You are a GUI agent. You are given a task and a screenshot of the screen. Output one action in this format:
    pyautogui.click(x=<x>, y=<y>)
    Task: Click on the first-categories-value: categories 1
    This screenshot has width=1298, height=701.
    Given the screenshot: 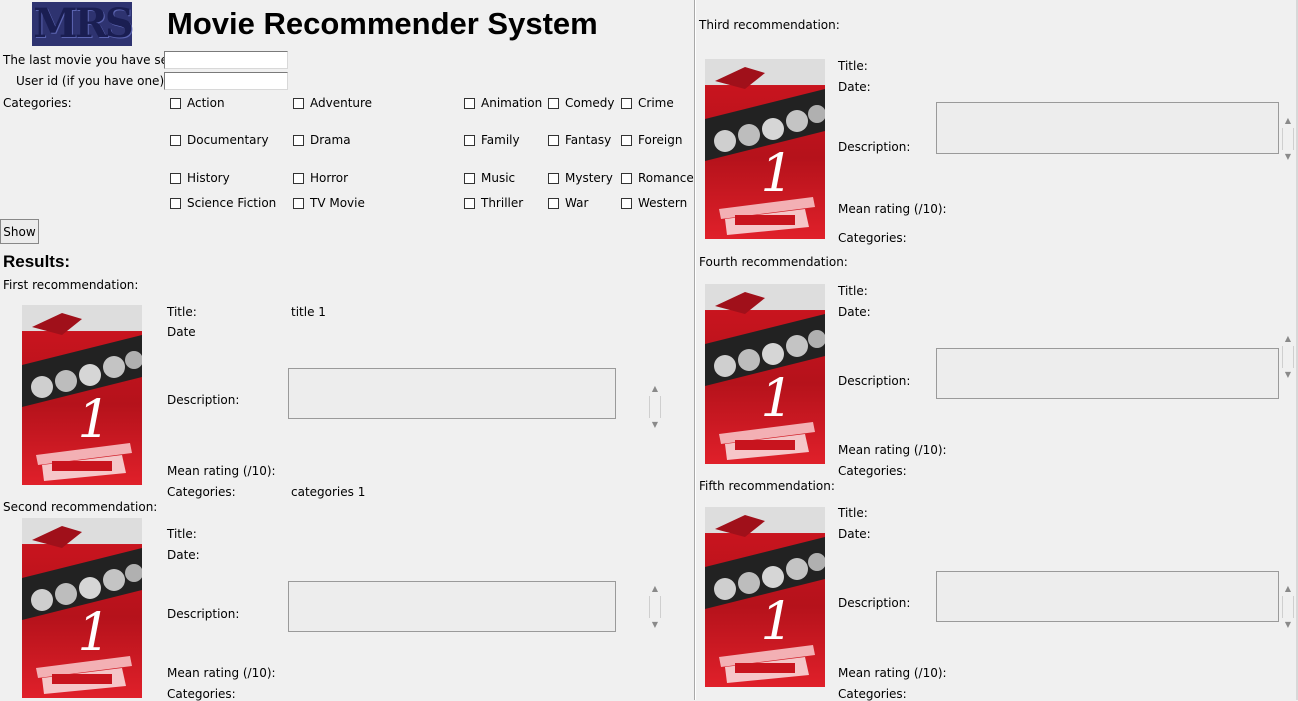 What is the action you would take?
    pyautogui.click(x=328, y=492)
    